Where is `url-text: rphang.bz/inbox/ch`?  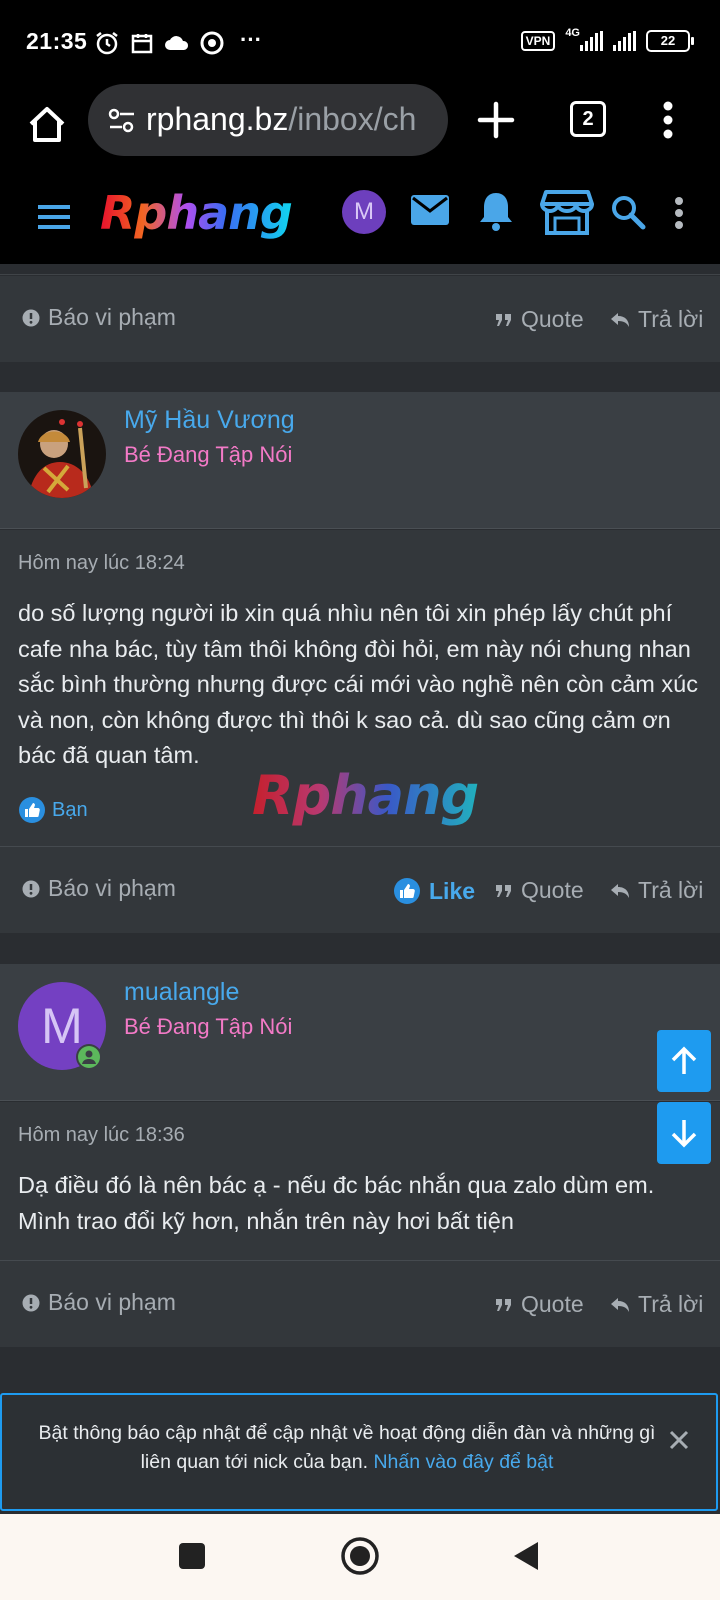
url-text: rphang.bz/inbox/ch is located at coordinates (281, 119).